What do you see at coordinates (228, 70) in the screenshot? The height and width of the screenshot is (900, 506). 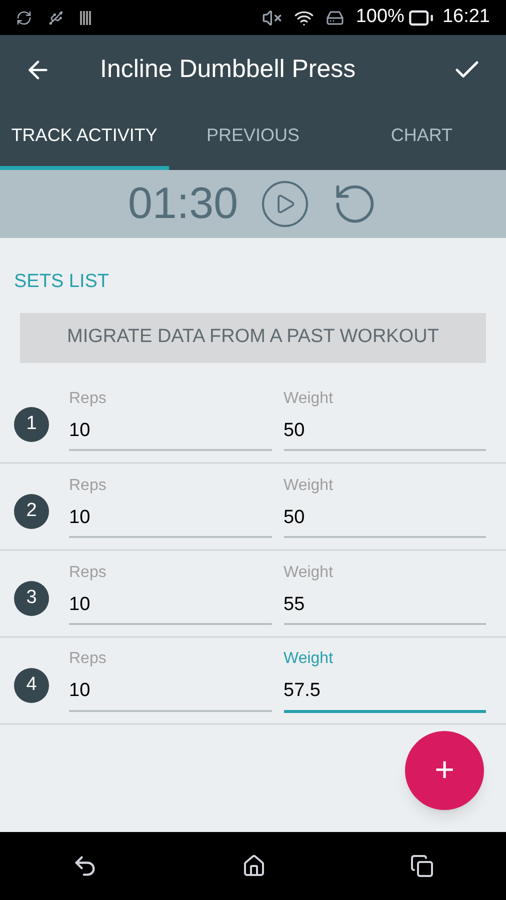 I see `toolbar-title: Incline Dumbbell Press` at bounding box center [228, 70].